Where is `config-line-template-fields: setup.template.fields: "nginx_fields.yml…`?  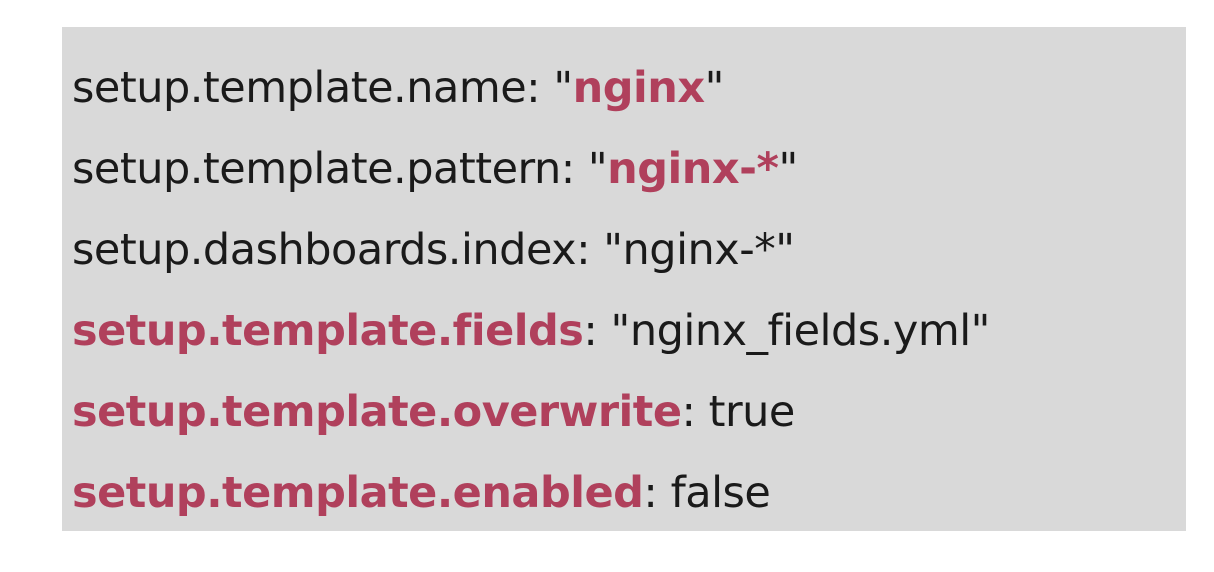 config-line-template-fields: setup.template.fields: "nginx_fields.yml… is located at coordinates (629, 331).